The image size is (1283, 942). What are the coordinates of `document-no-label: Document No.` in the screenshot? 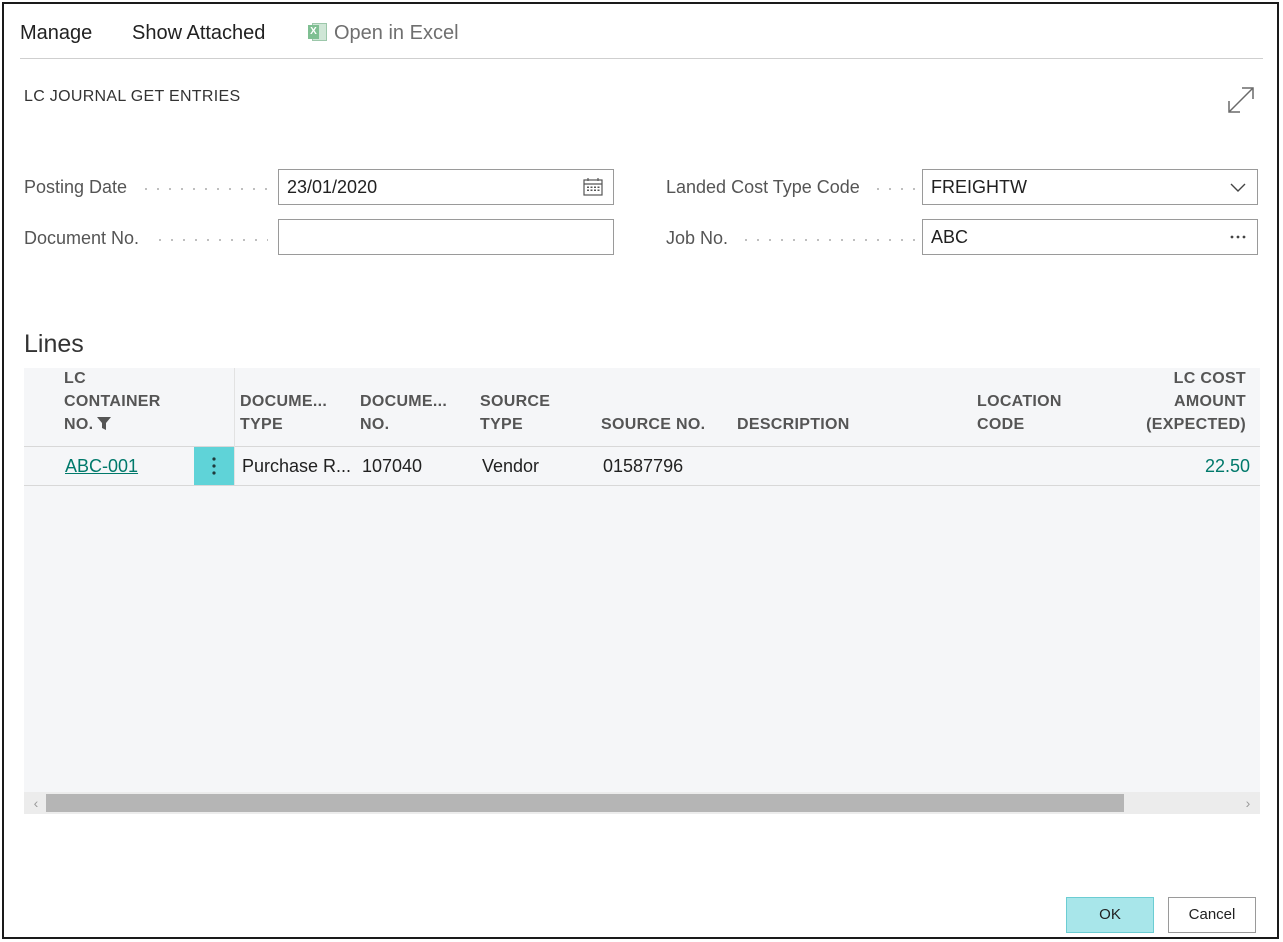 It's located at (82, 238).